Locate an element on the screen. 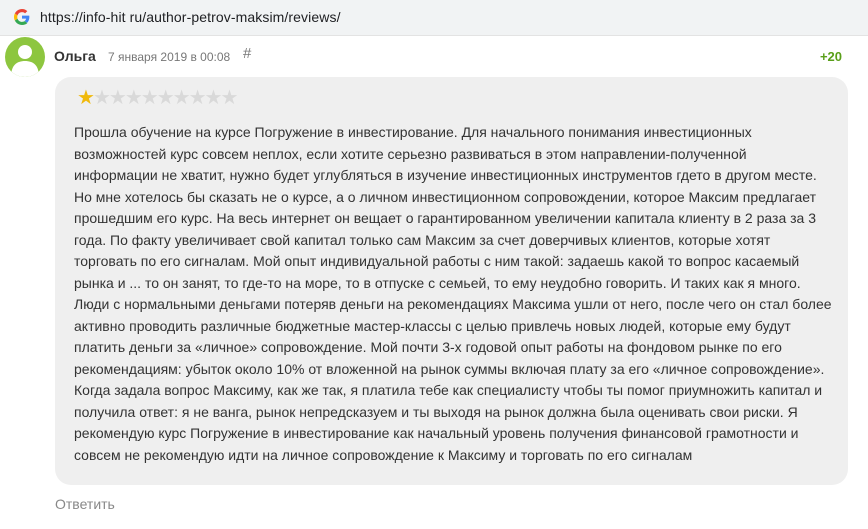 The image size is (868, 529). avatar is located at coordinates (25, 57).